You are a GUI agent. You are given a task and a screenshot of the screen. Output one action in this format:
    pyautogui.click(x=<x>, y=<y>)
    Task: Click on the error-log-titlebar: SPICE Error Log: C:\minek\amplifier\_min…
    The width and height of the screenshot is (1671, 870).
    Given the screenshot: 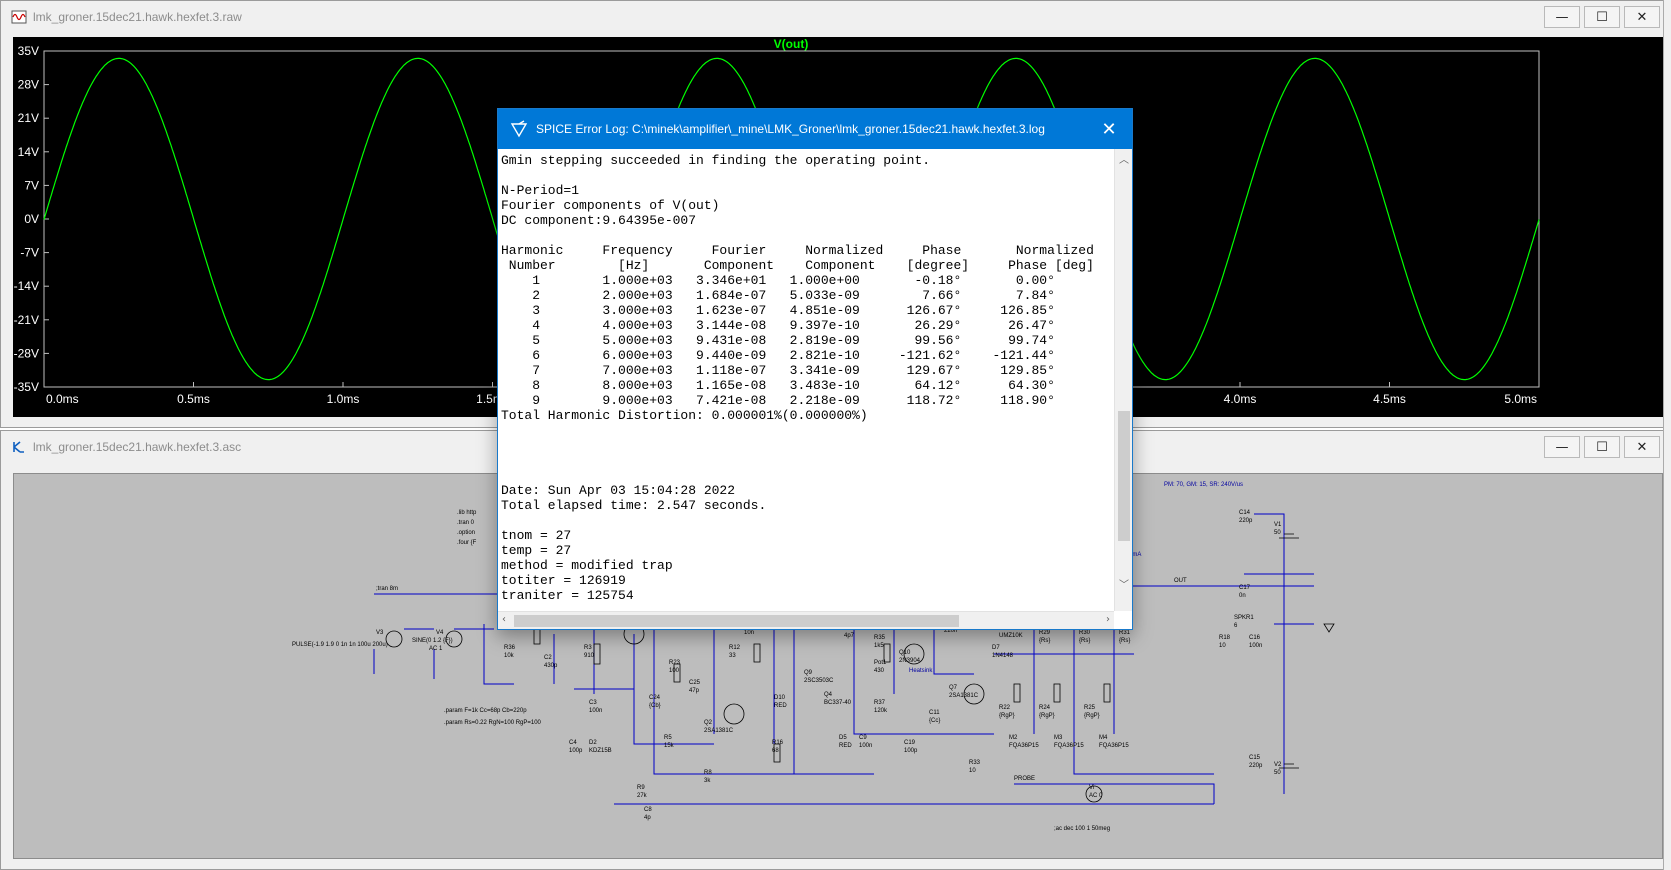 What is the action you would take?
    pyautogui.click(x=815, y=129)
    